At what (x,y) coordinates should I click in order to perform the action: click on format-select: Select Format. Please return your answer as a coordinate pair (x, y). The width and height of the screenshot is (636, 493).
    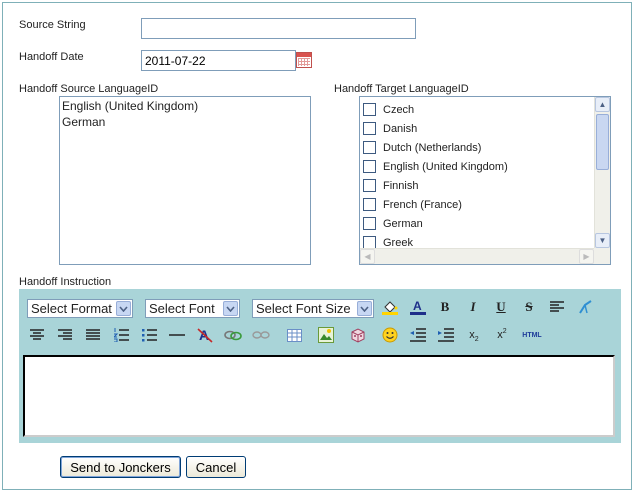
    Looking at the image, I should click on (80, 308).